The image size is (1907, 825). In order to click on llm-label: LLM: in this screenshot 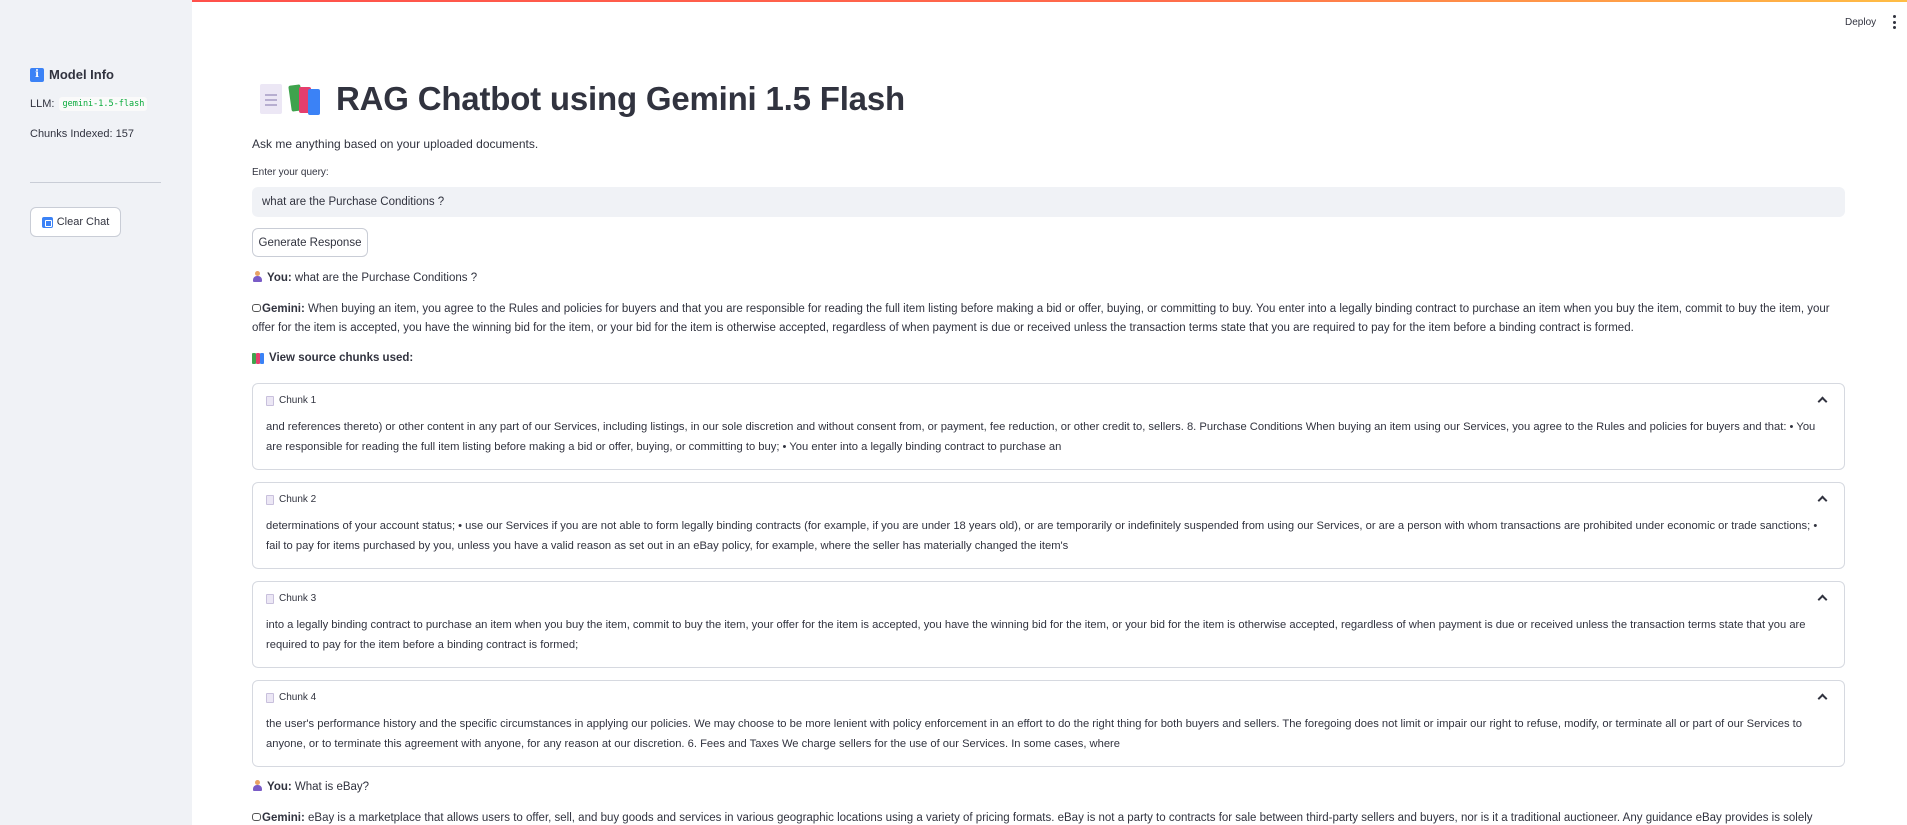, I will do `click(42, 104)`.